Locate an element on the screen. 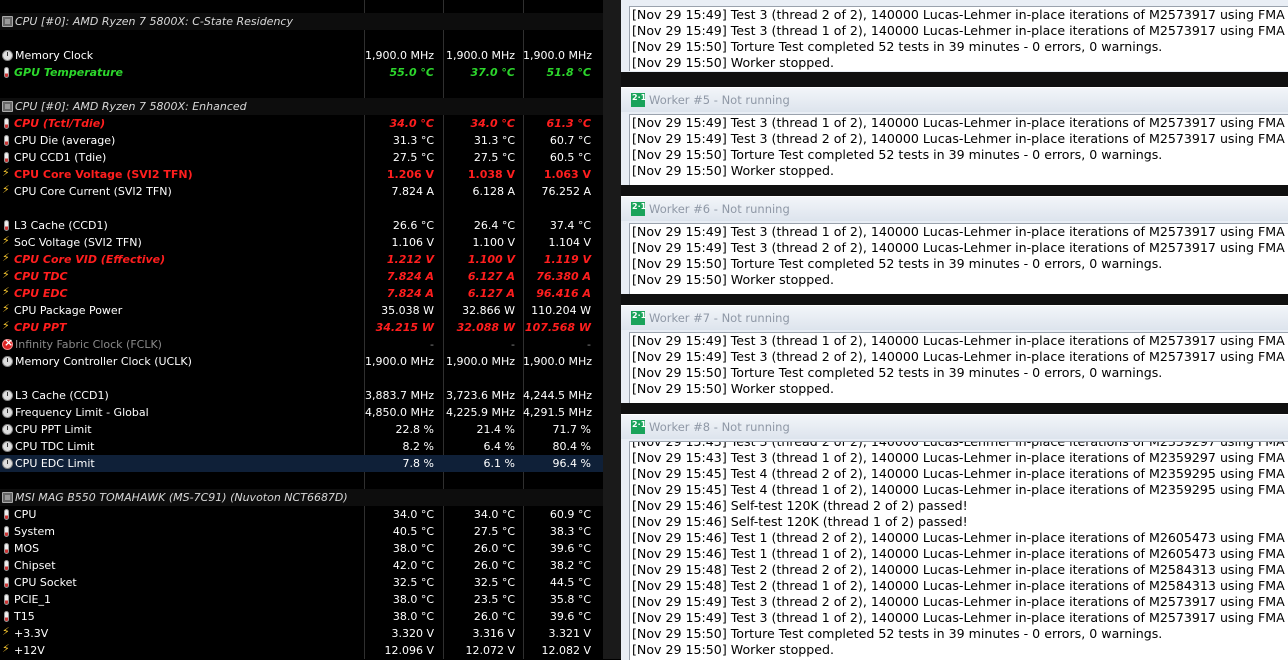  sensor-name-cell: Memory Clock is located at coordinates (181, 55).